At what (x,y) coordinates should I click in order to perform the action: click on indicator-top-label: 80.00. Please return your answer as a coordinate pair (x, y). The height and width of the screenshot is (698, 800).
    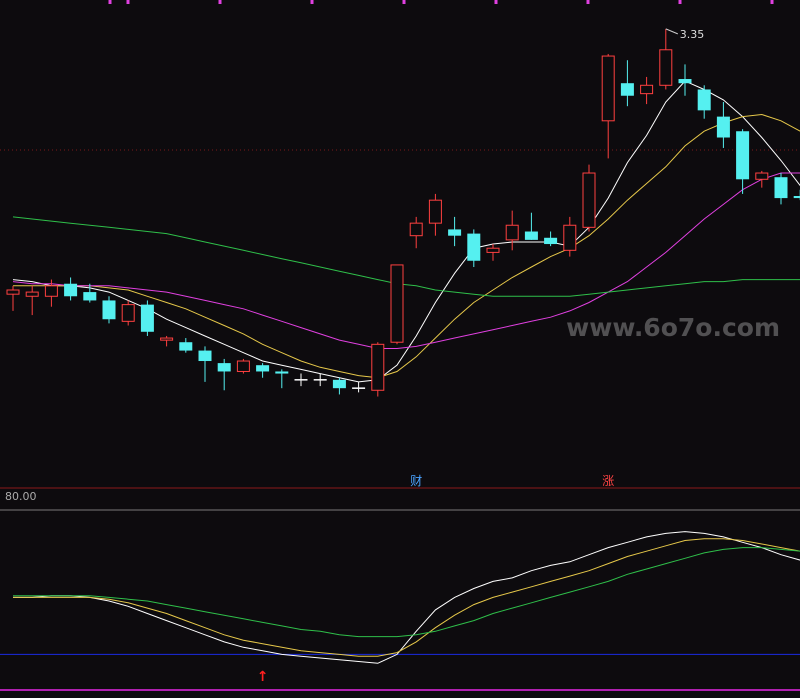
    Looking at the image, I should click on (21, 496).